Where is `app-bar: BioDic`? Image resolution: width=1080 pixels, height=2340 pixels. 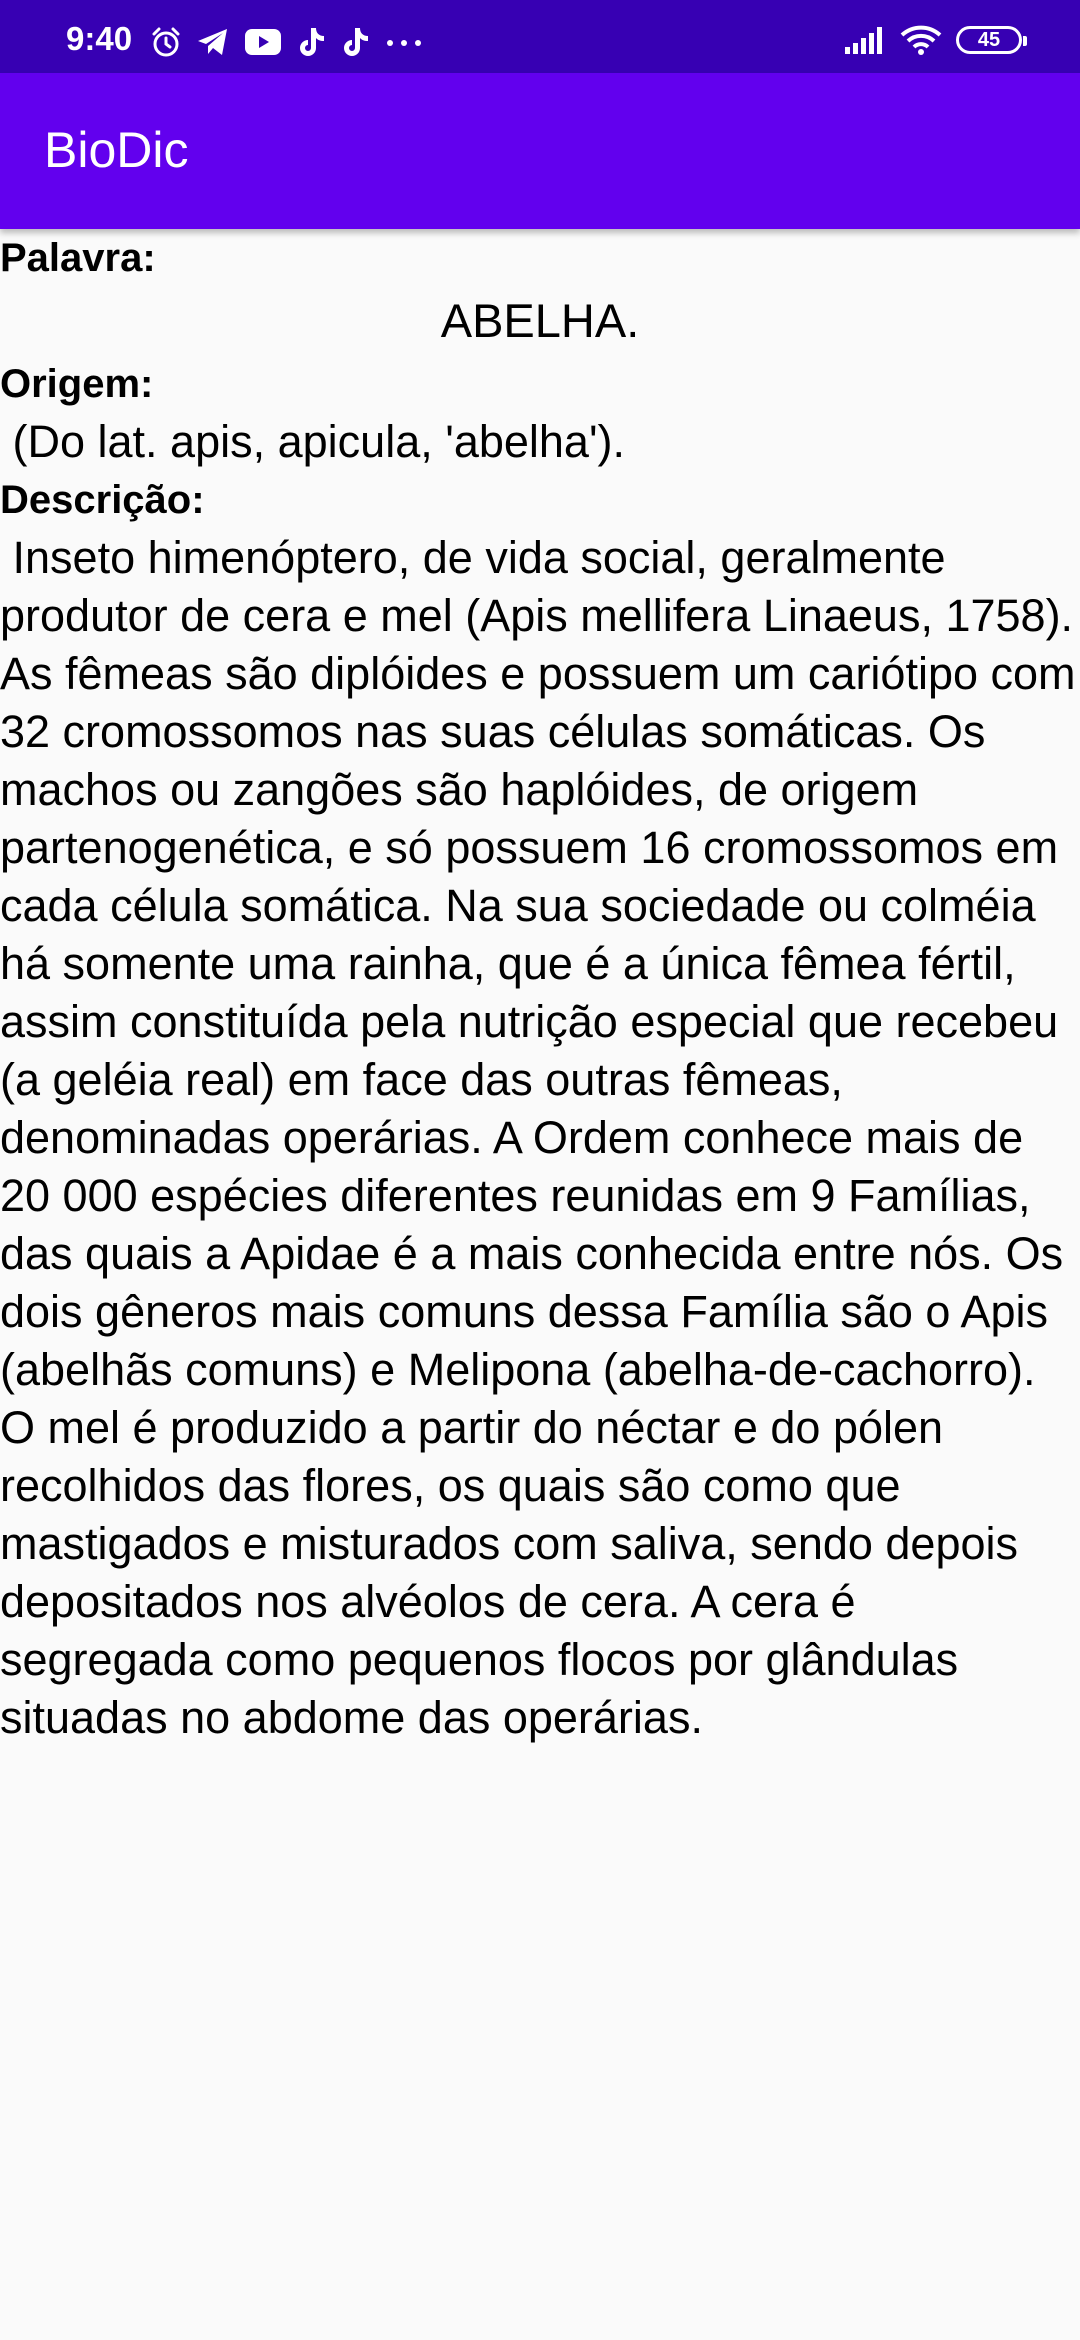
app-bar: BioDic is located at coordinates (540, 151).